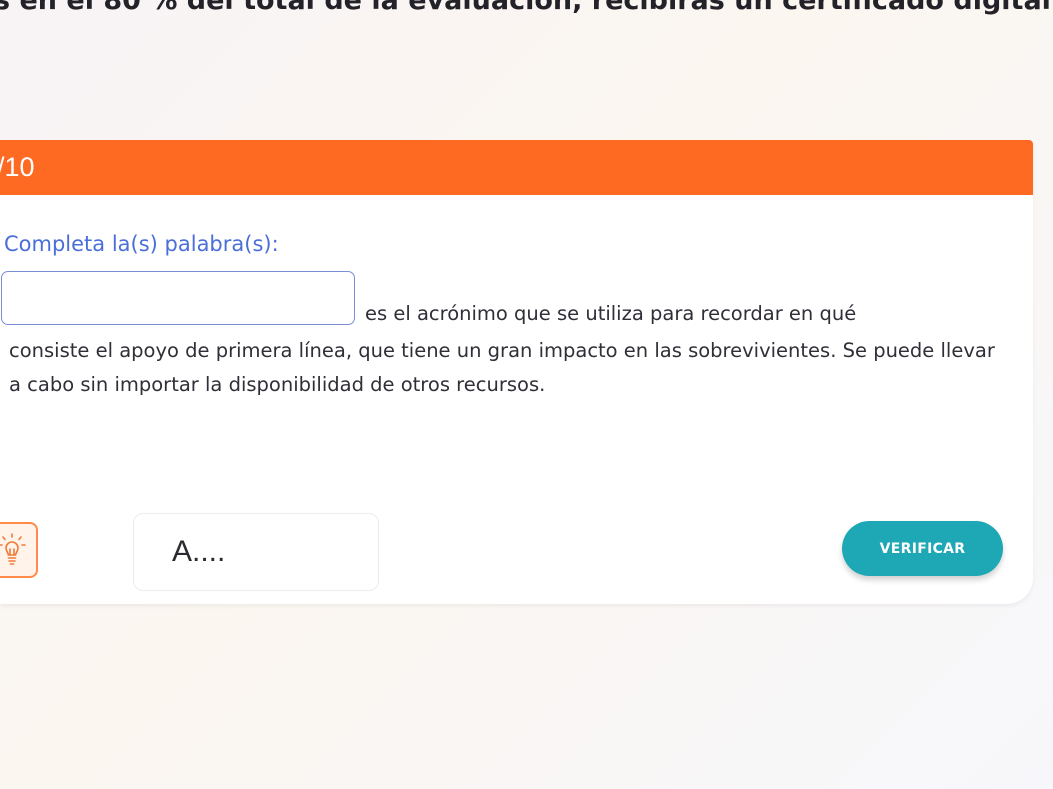  I want to click on progress-header: /10, so click(516, 167).